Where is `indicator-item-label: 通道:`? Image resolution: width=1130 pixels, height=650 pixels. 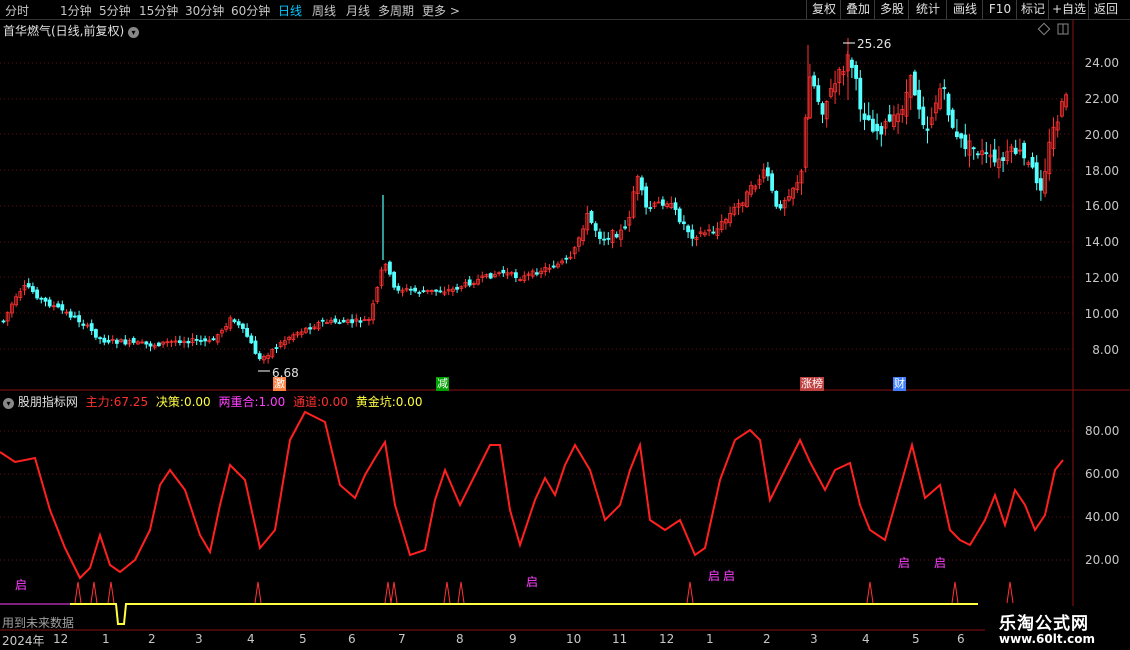 indicator-item-label: 通道: is located at coordinates (307, 402).